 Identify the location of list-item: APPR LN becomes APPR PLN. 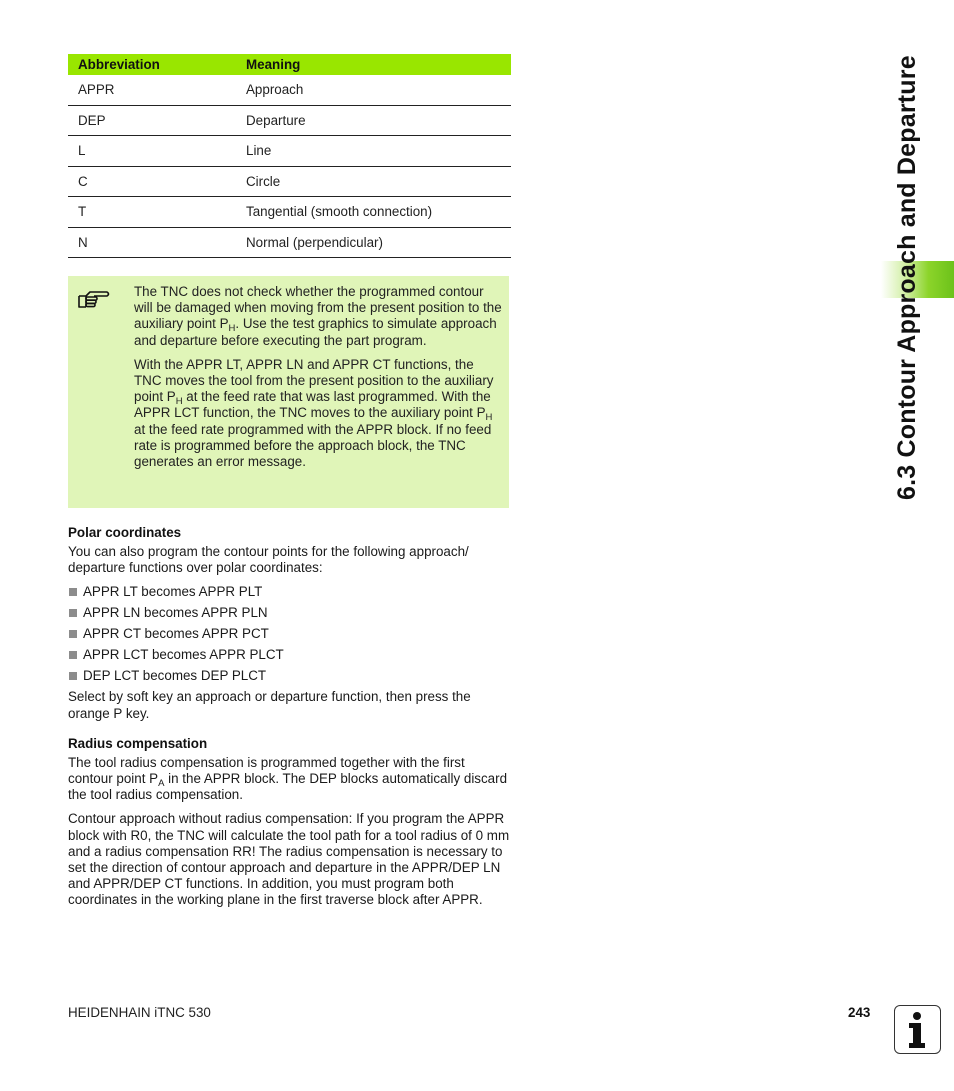
(289, 613).